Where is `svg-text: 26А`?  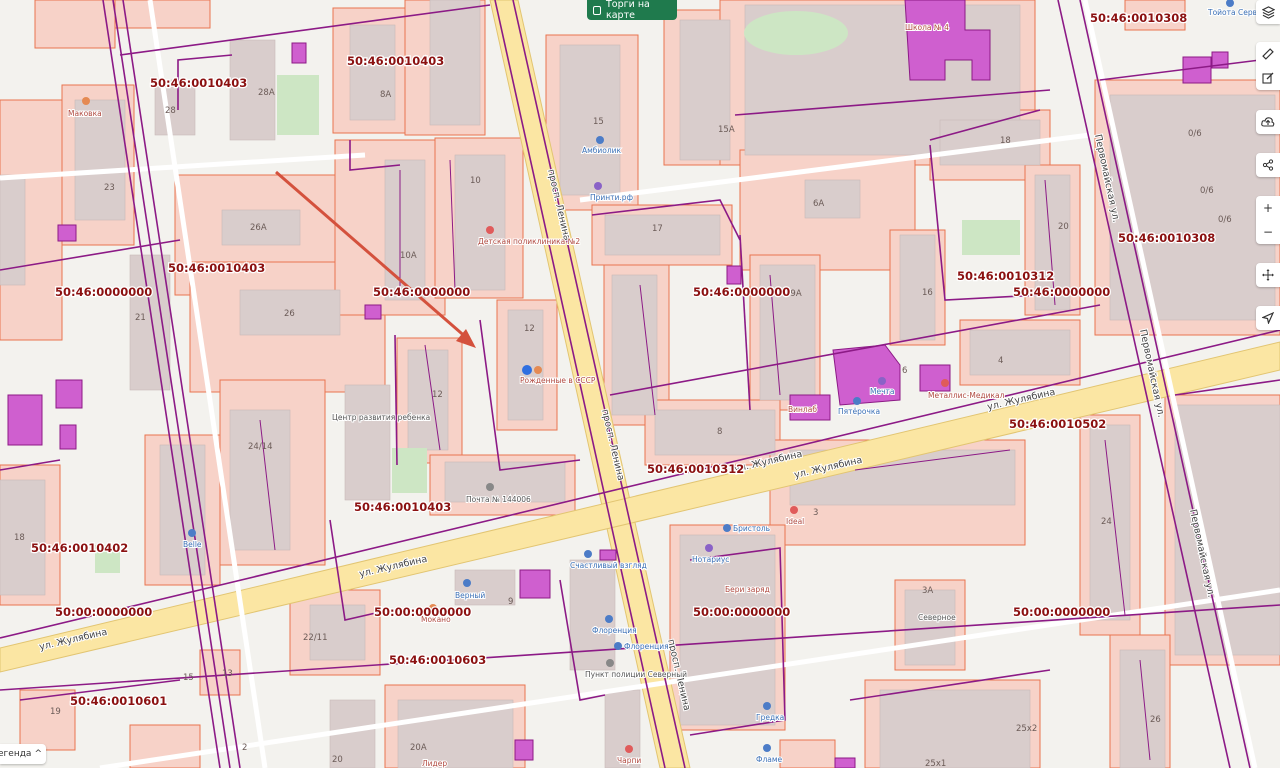 svg-text: 26А is located at coordinates (258, 228).